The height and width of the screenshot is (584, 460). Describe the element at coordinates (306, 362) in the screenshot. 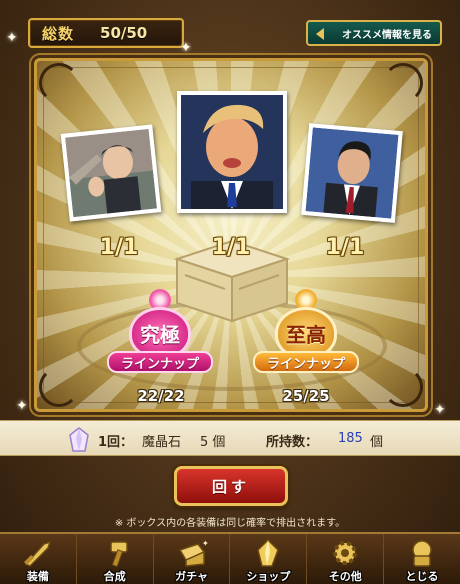

I see `supreme-subtitle: ラインナップ` at that location.